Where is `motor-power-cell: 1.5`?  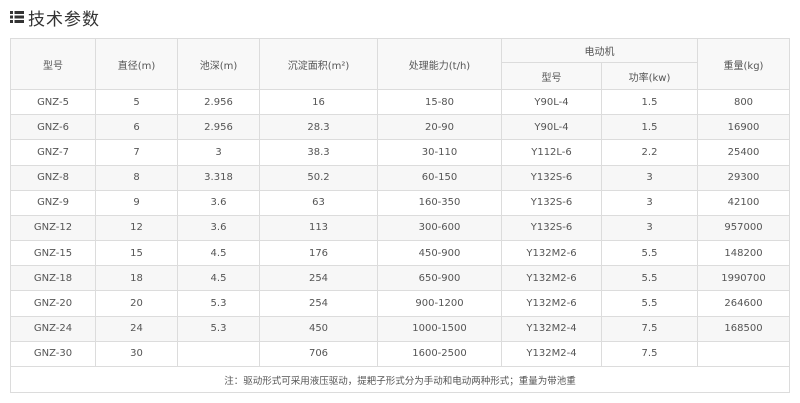 motor-power-cell: 1.5 is located at coordinates (649, 102).